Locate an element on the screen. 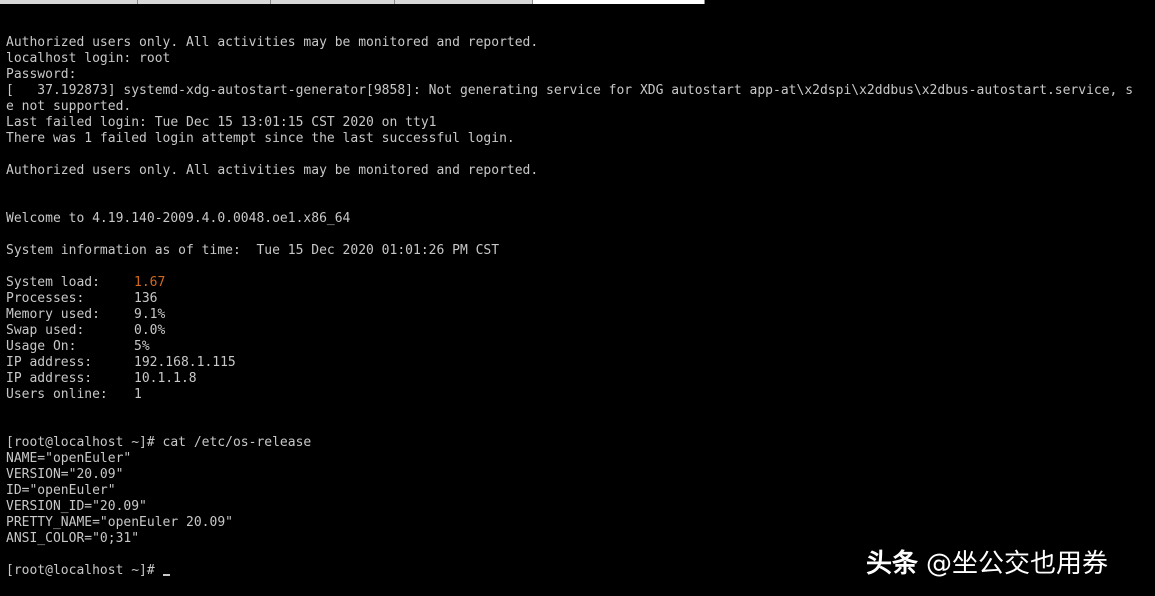  sysinfo-row: Processes: 136 is located at coordinates (580, 299).